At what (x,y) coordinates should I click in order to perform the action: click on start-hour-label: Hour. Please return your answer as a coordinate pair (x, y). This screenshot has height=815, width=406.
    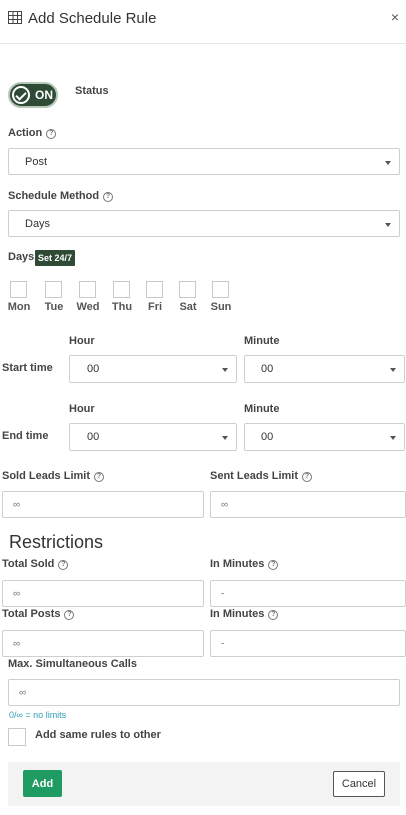
    Looking at the image, I should click on (82, 341).